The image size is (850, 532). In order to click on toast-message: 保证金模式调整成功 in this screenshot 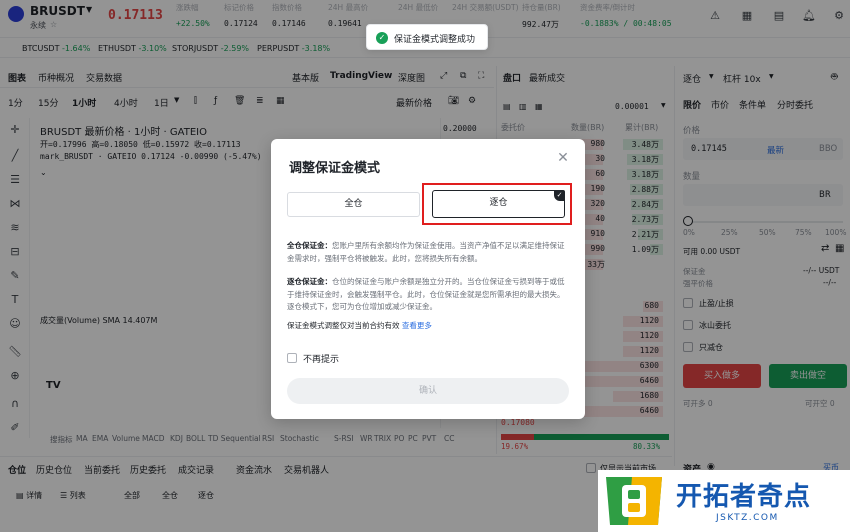, I will do `click(435, 40)`.